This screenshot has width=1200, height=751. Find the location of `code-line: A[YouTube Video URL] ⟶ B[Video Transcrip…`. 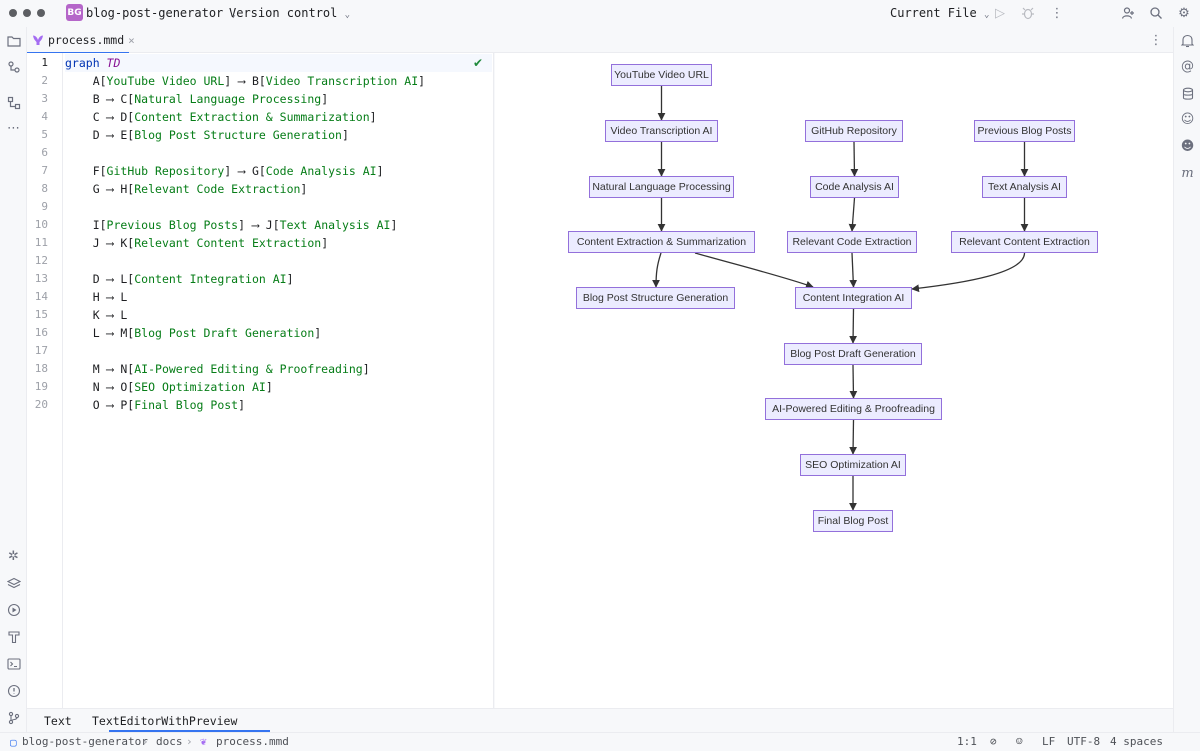

code-line: A[YouTube Video URL] ⟶ B[Video Transcrip… is located at coordinates (278, 81).